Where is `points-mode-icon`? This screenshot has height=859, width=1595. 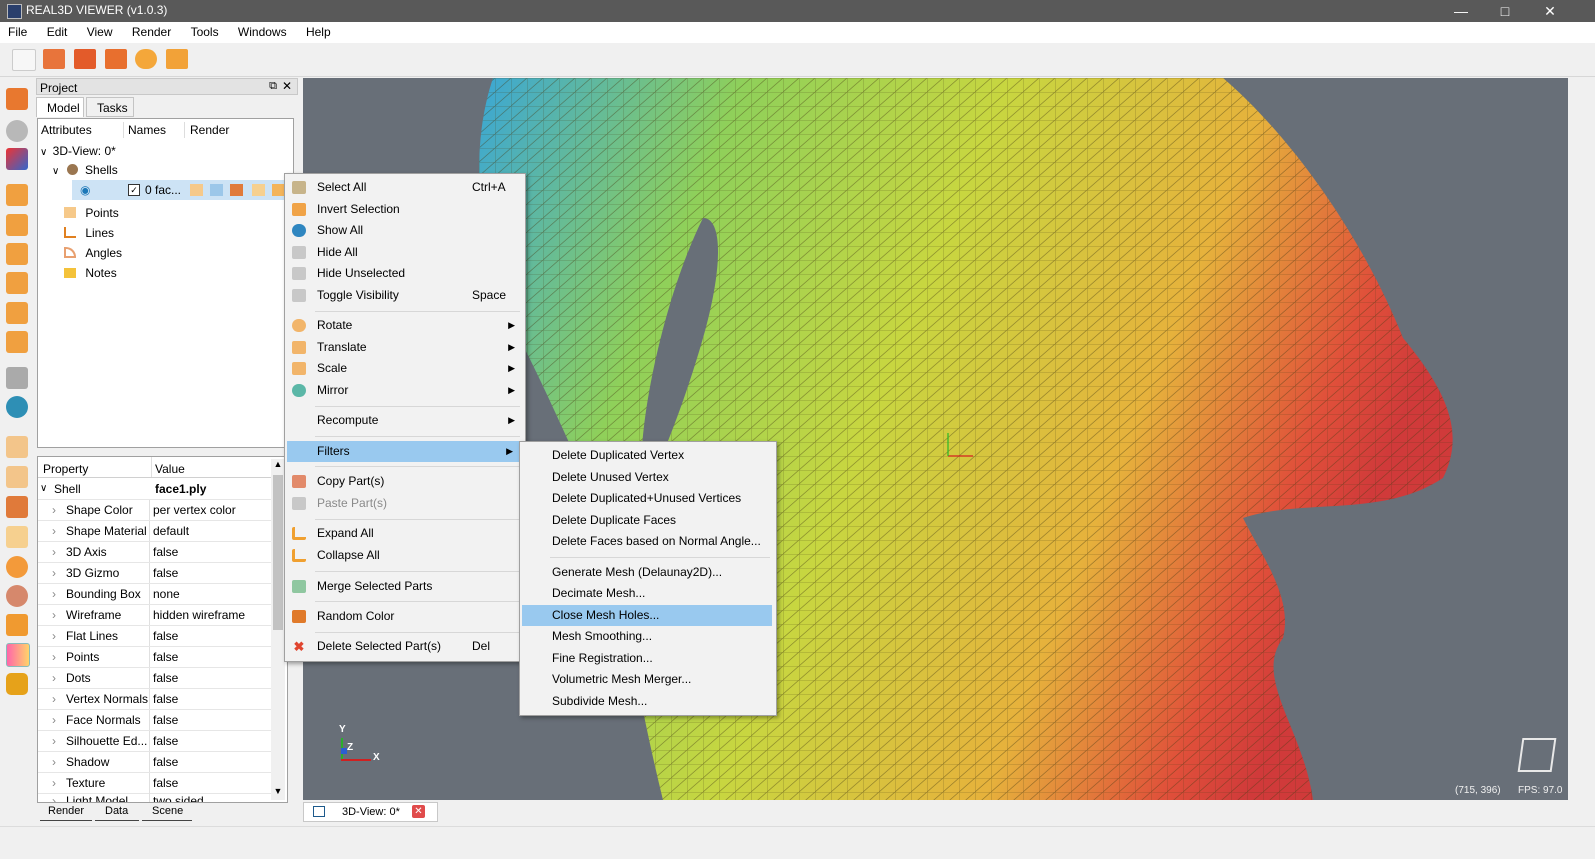 points-mode-icon is located at coordinates (258, 190).